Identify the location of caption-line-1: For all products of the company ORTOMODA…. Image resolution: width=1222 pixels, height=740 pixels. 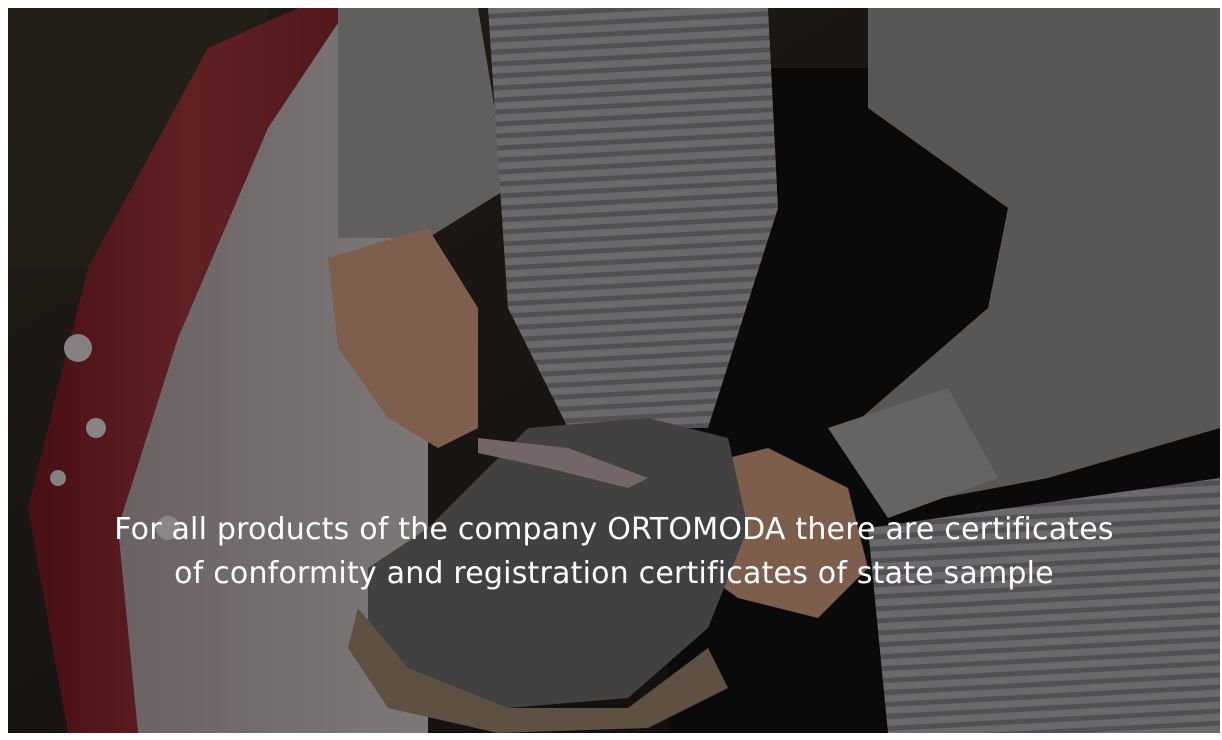
(614, 529).